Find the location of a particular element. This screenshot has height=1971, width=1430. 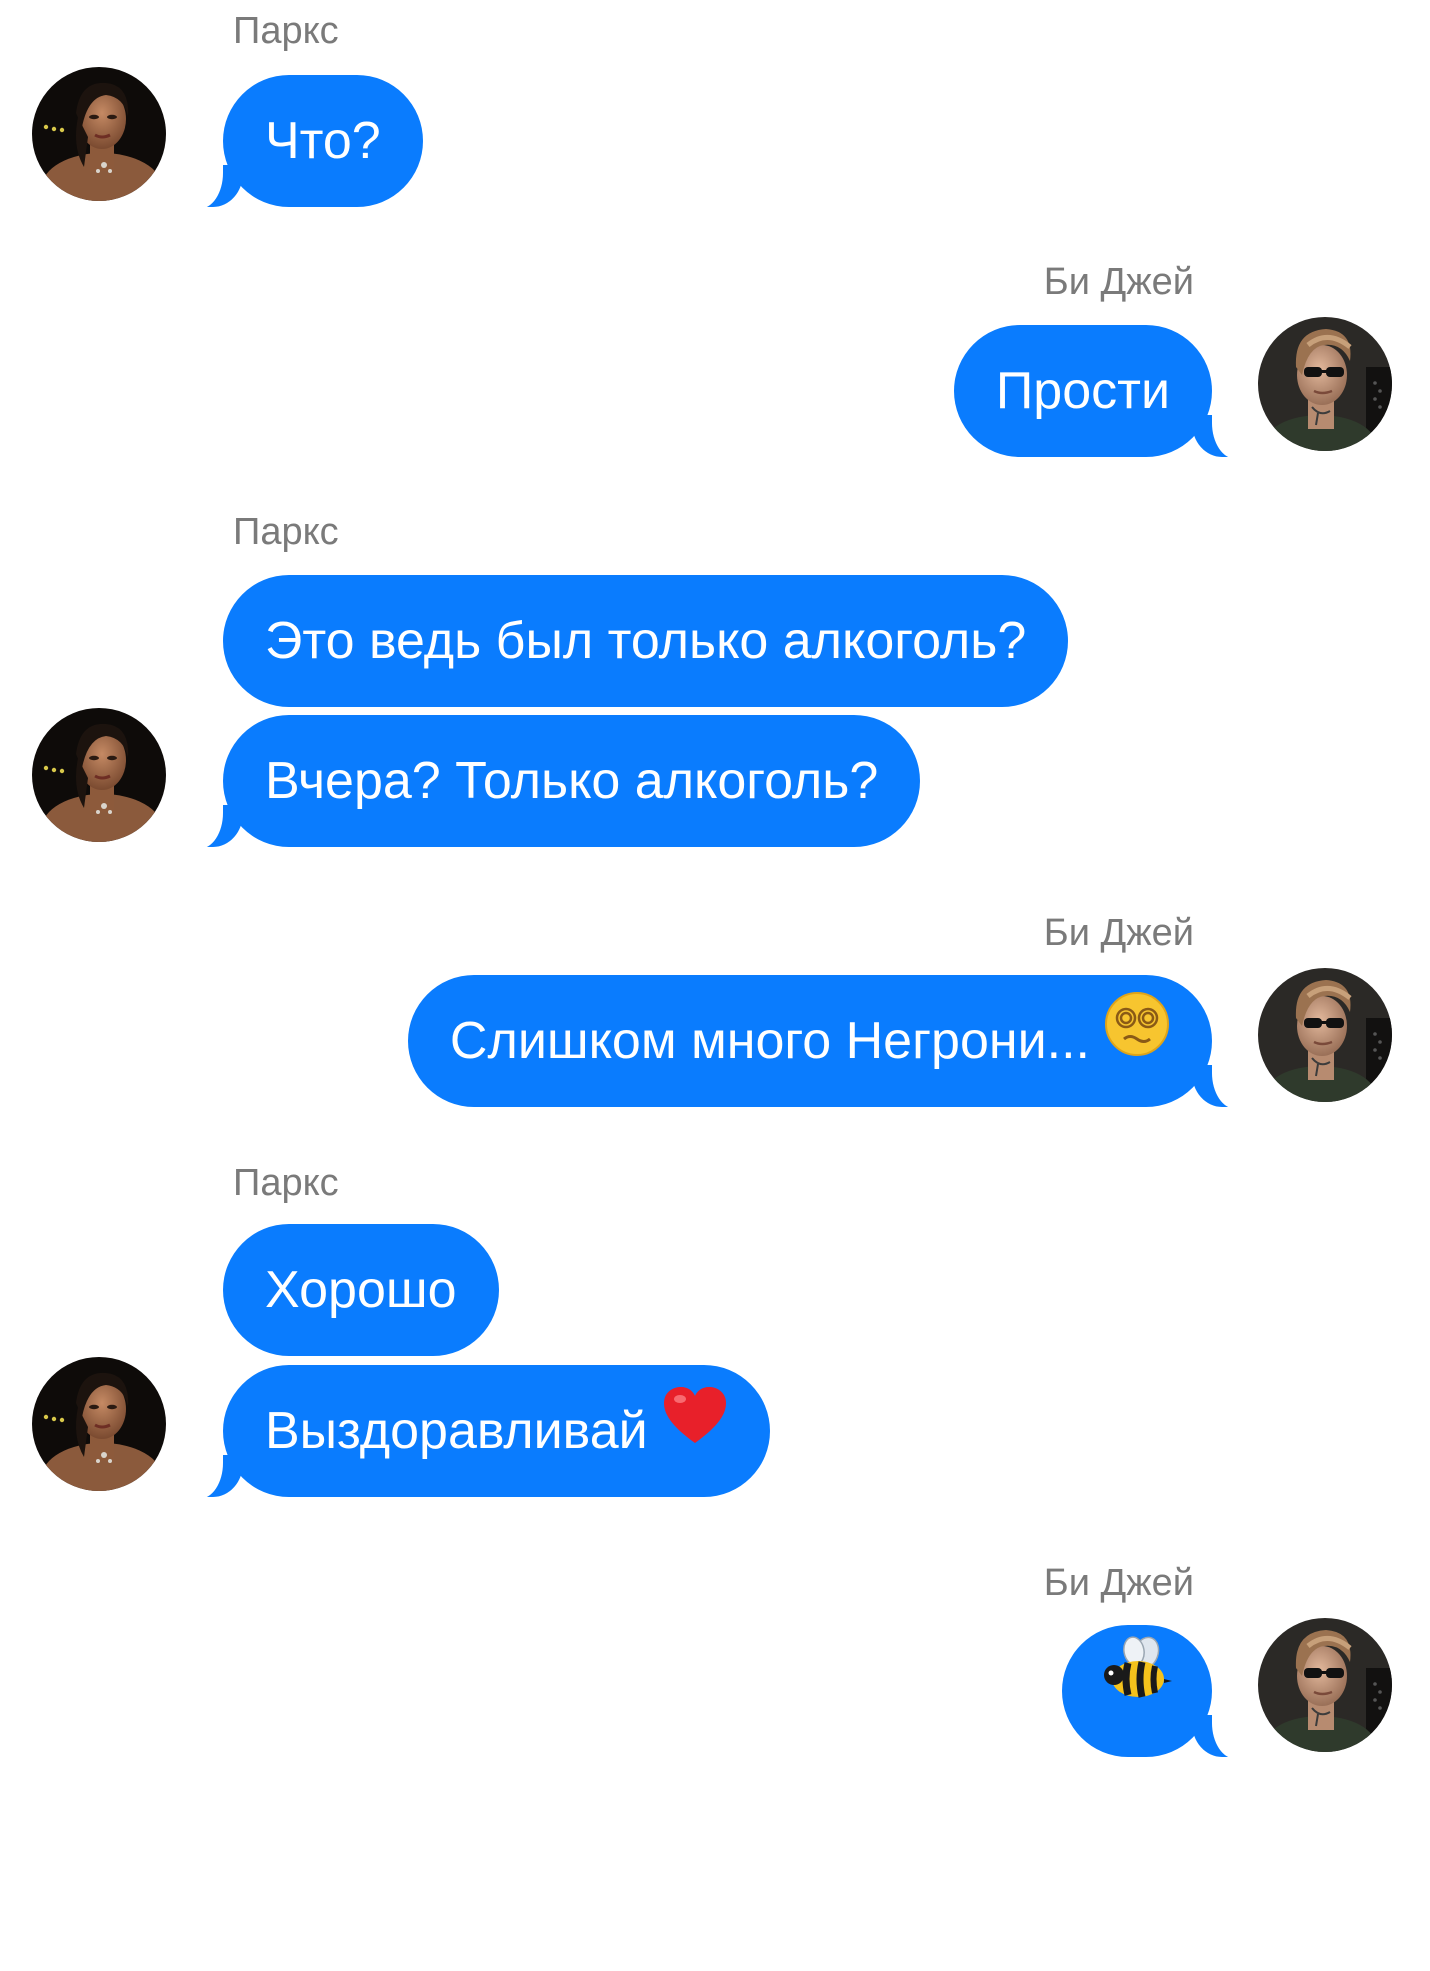

message-text: Вчера? Только алкоголь? is located at coordinates (572, 781).